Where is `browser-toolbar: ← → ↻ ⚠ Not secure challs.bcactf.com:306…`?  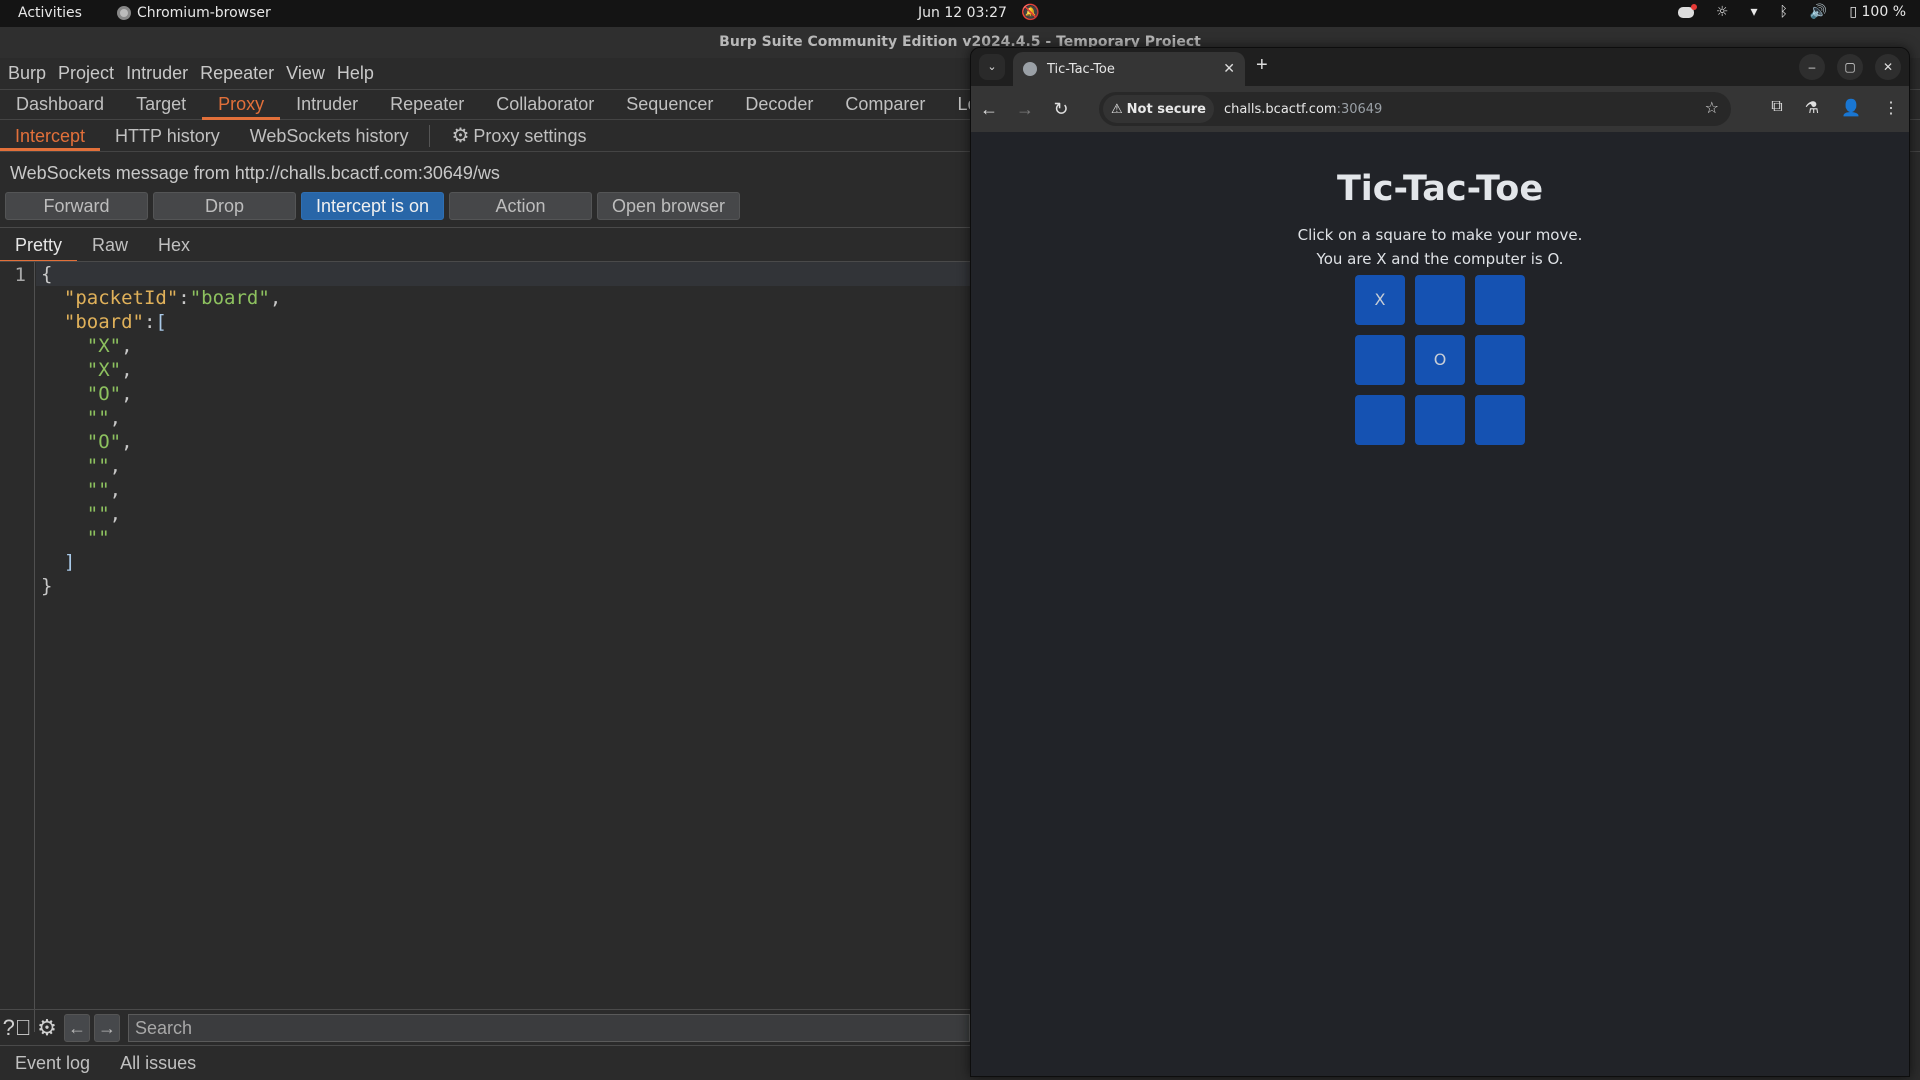
browser-toolbar: ← → ↻ ⚠ Not secure challs.bcactf.com:306… is located at coordinates (1440, 109).